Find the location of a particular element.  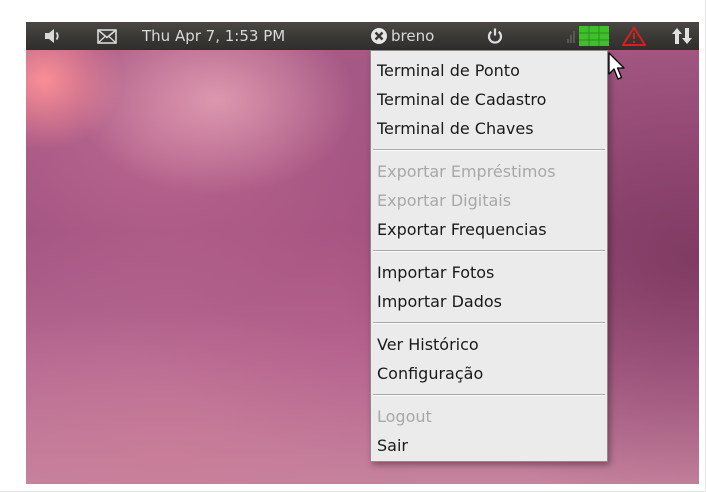

menu-item-terminal-de-ponto: Terminal de Ponto is located at coordinates (448, 71).